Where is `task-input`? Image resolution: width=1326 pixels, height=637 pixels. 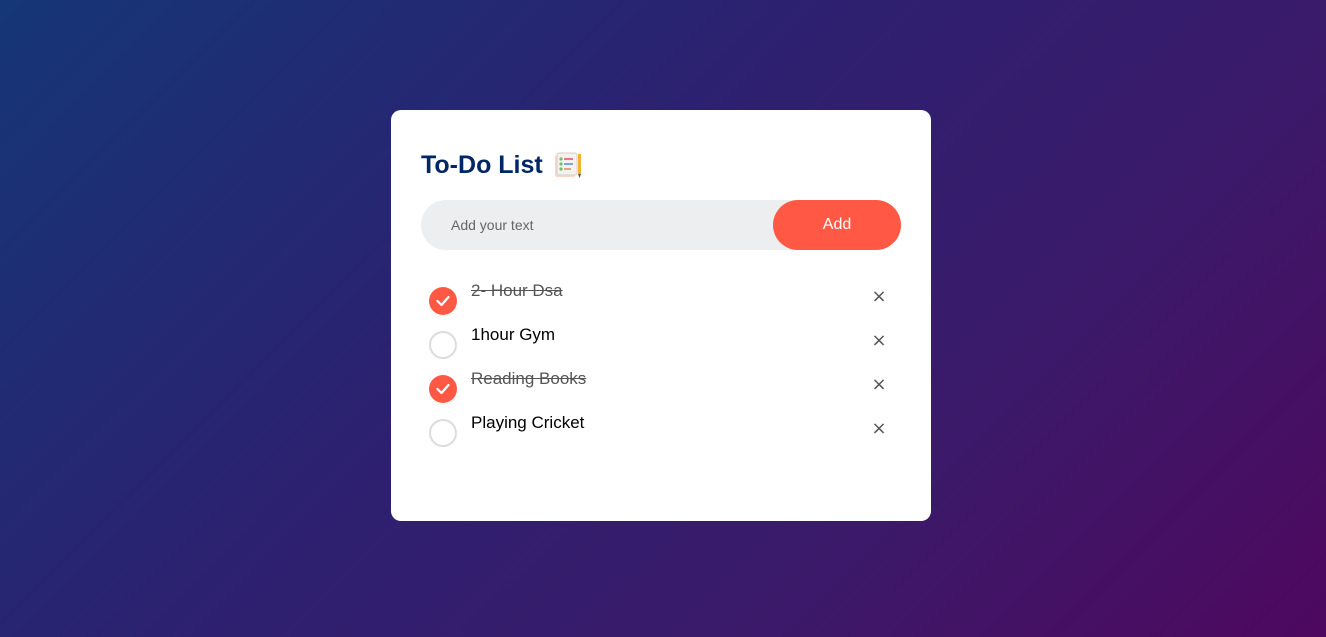 task-input is located at coordinates (597, 225).